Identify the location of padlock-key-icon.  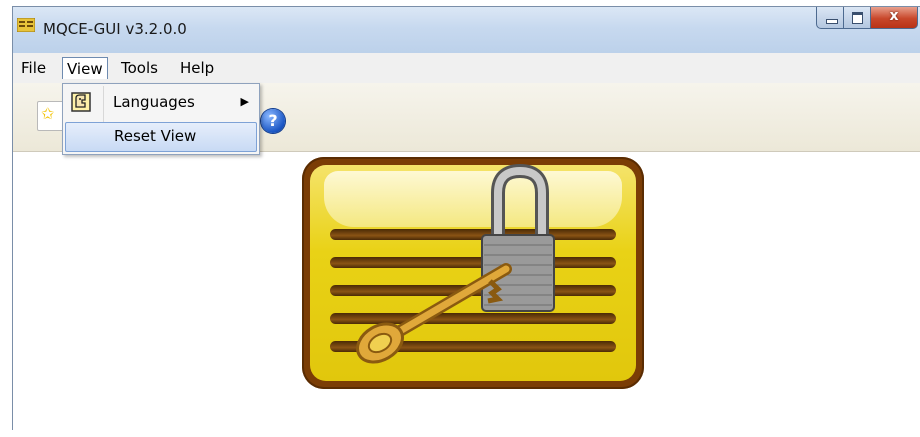
(455, 263).